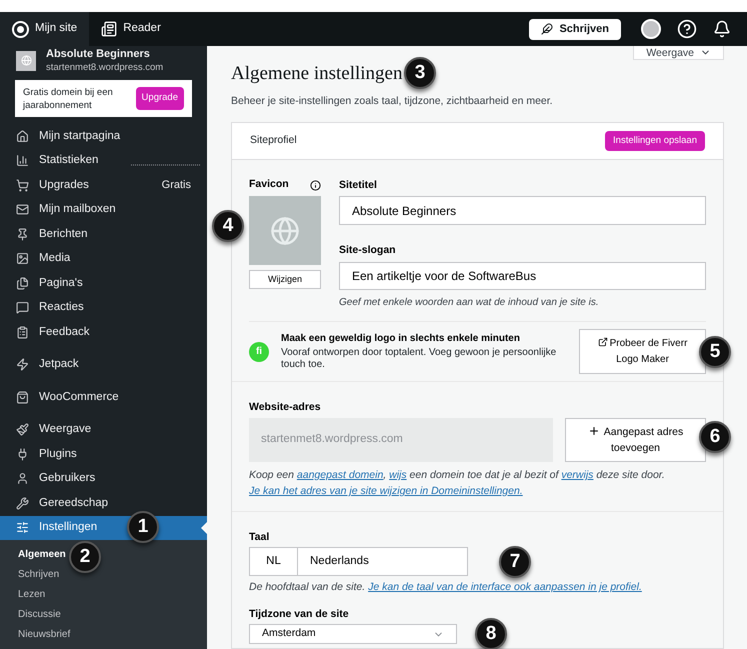 Image resolution: width=747 pixels, height=649 pixels. Describe the element at coordinates (22, 527) in the screenshot. I see `sliders-icon` at that location.